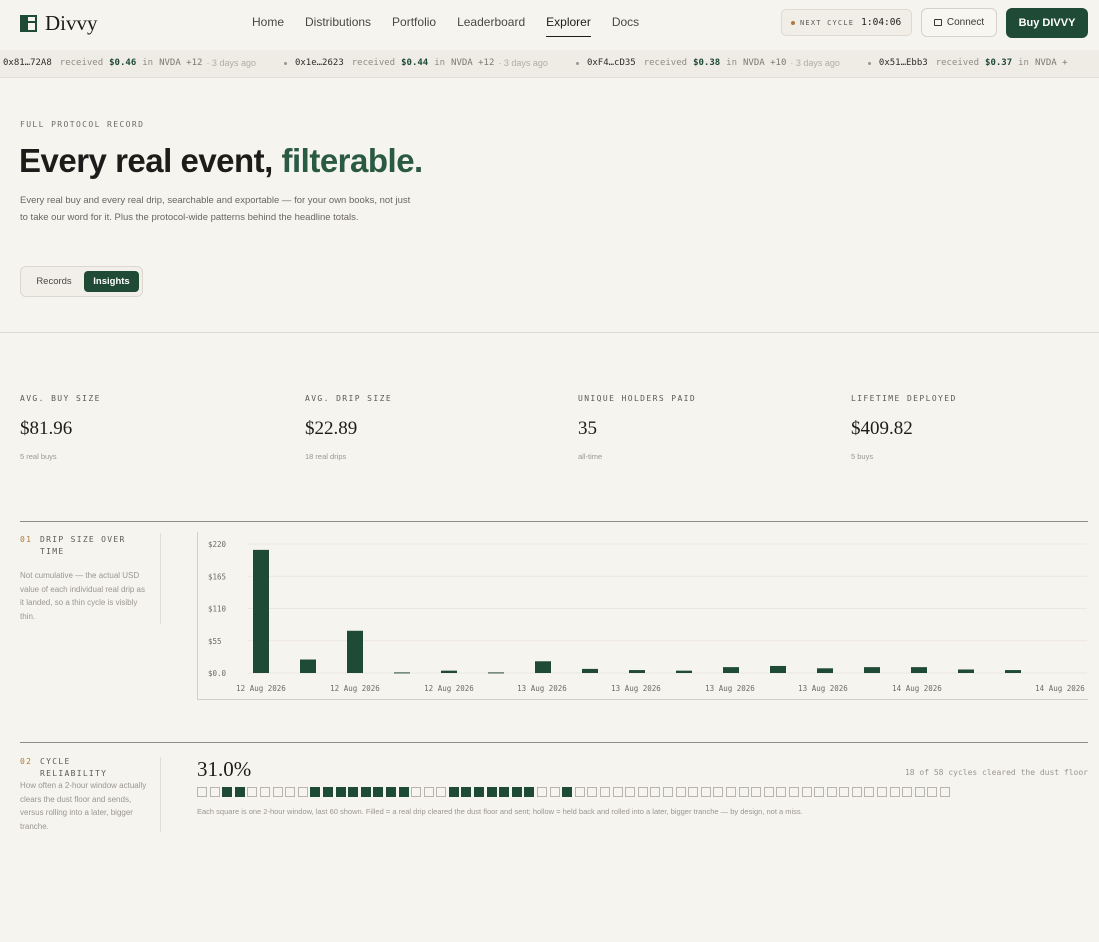 This screenshot has width=1099, height=942. What do you see at coordinates (319, 63) in the screenshot?
I see `ticker-address: 0x1e…2623` at bounding box center [319, 63].